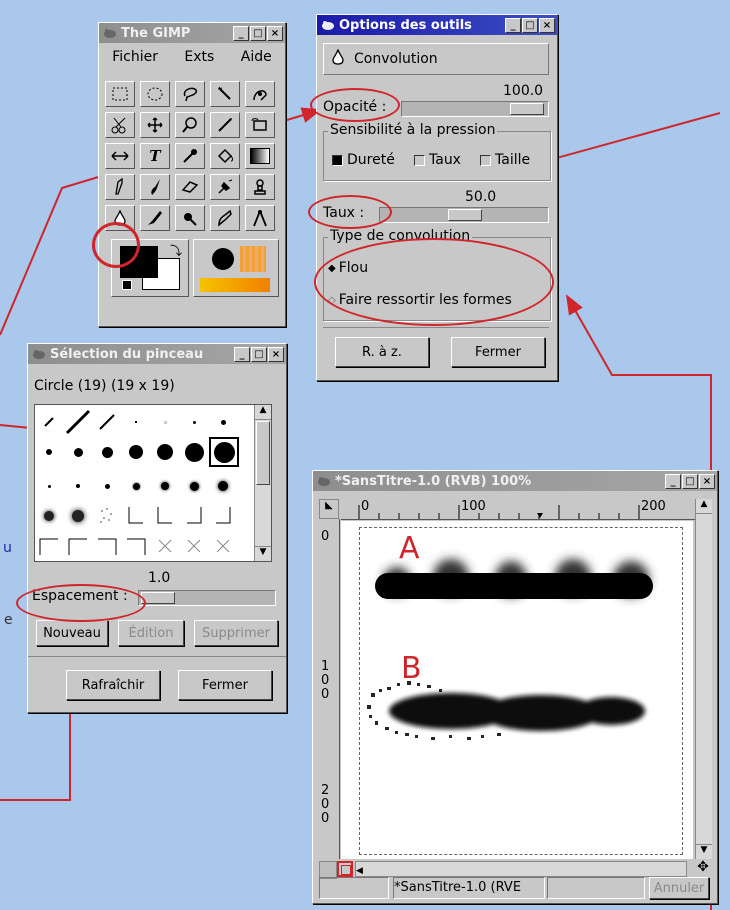 This screenshot has height=910, width=730. Describe the element at coordinates (236, 633) in the screenshot. I see `delete-brush-button: Supprimer` at that location.